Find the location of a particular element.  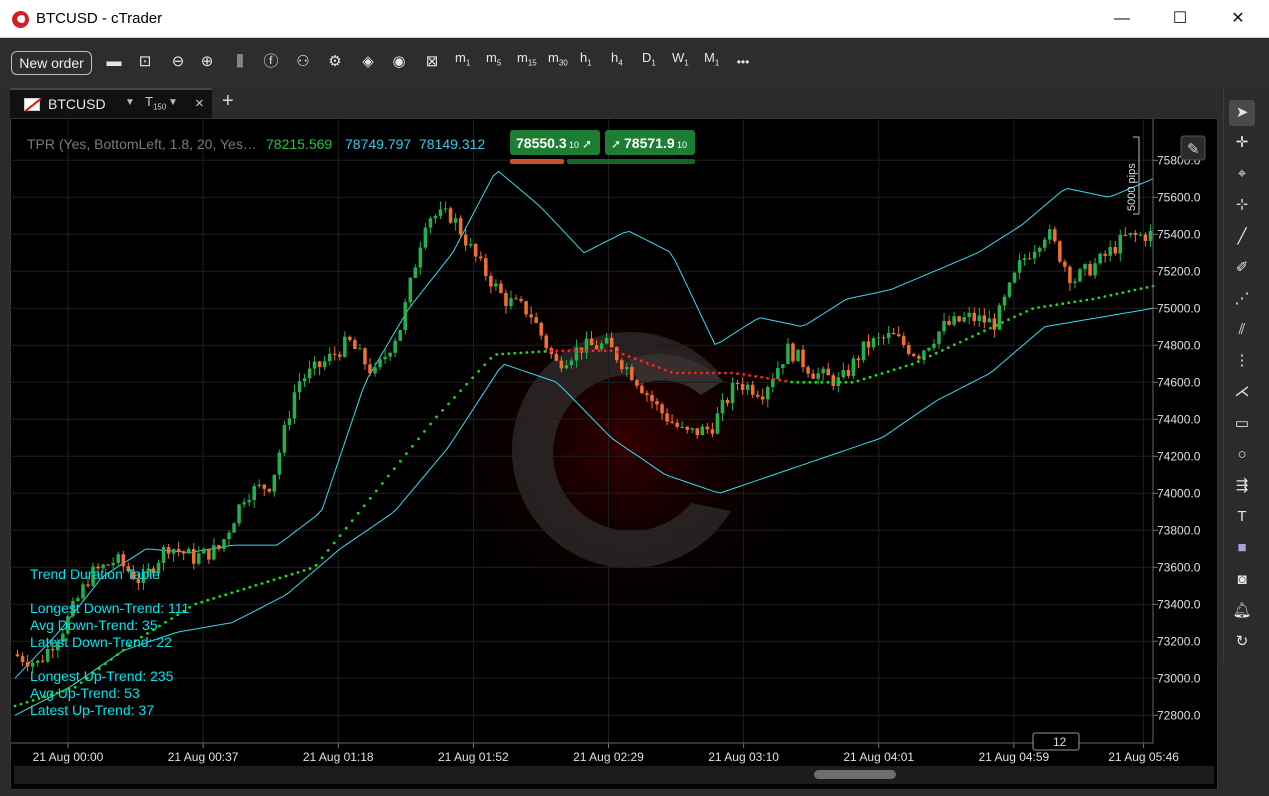

add-tab-button: + is located at coordinates (228, 101).